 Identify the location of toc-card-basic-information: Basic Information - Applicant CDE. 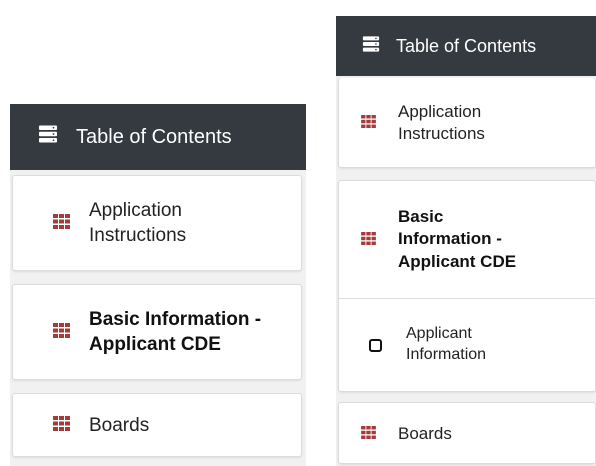
(157, 332).